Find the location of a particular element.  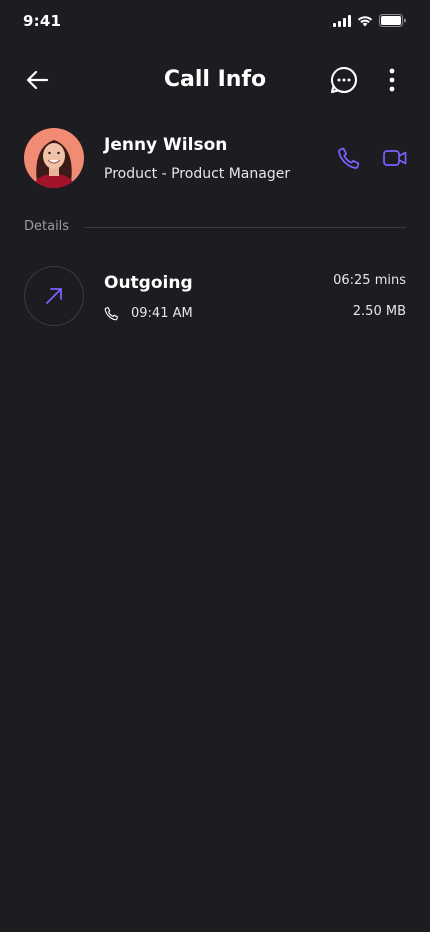

call-direction-badge is located at coordinates (54, 296).